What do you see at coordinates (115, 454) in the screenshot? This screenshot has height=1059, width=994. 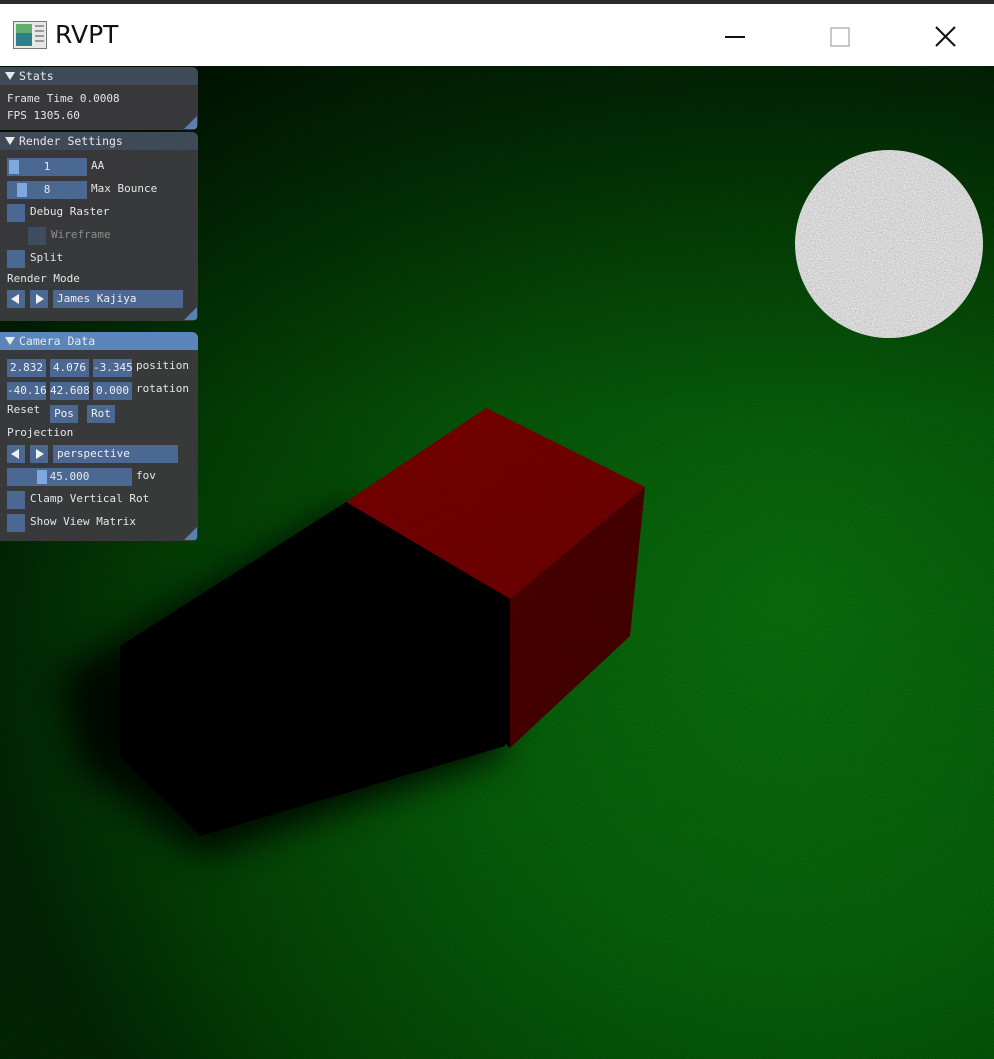 I see `projection-combo: perspective` at bounding box center [115, 454].